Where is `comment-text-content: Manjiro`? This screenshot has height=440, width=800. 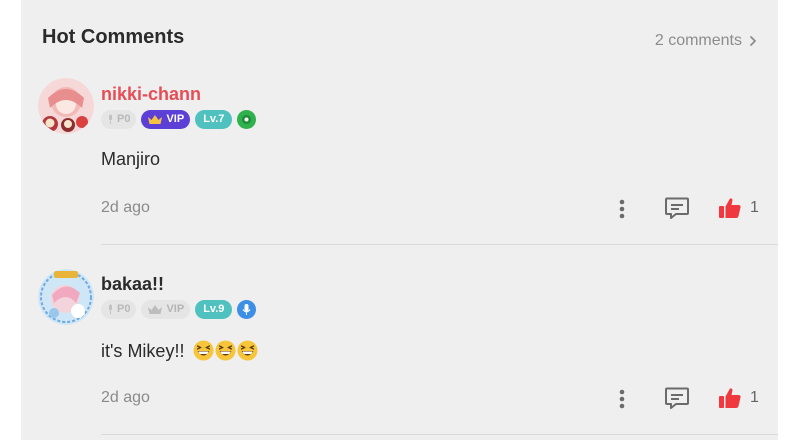 comment-text-content: Manjiro is located at coordinates (131, 159).